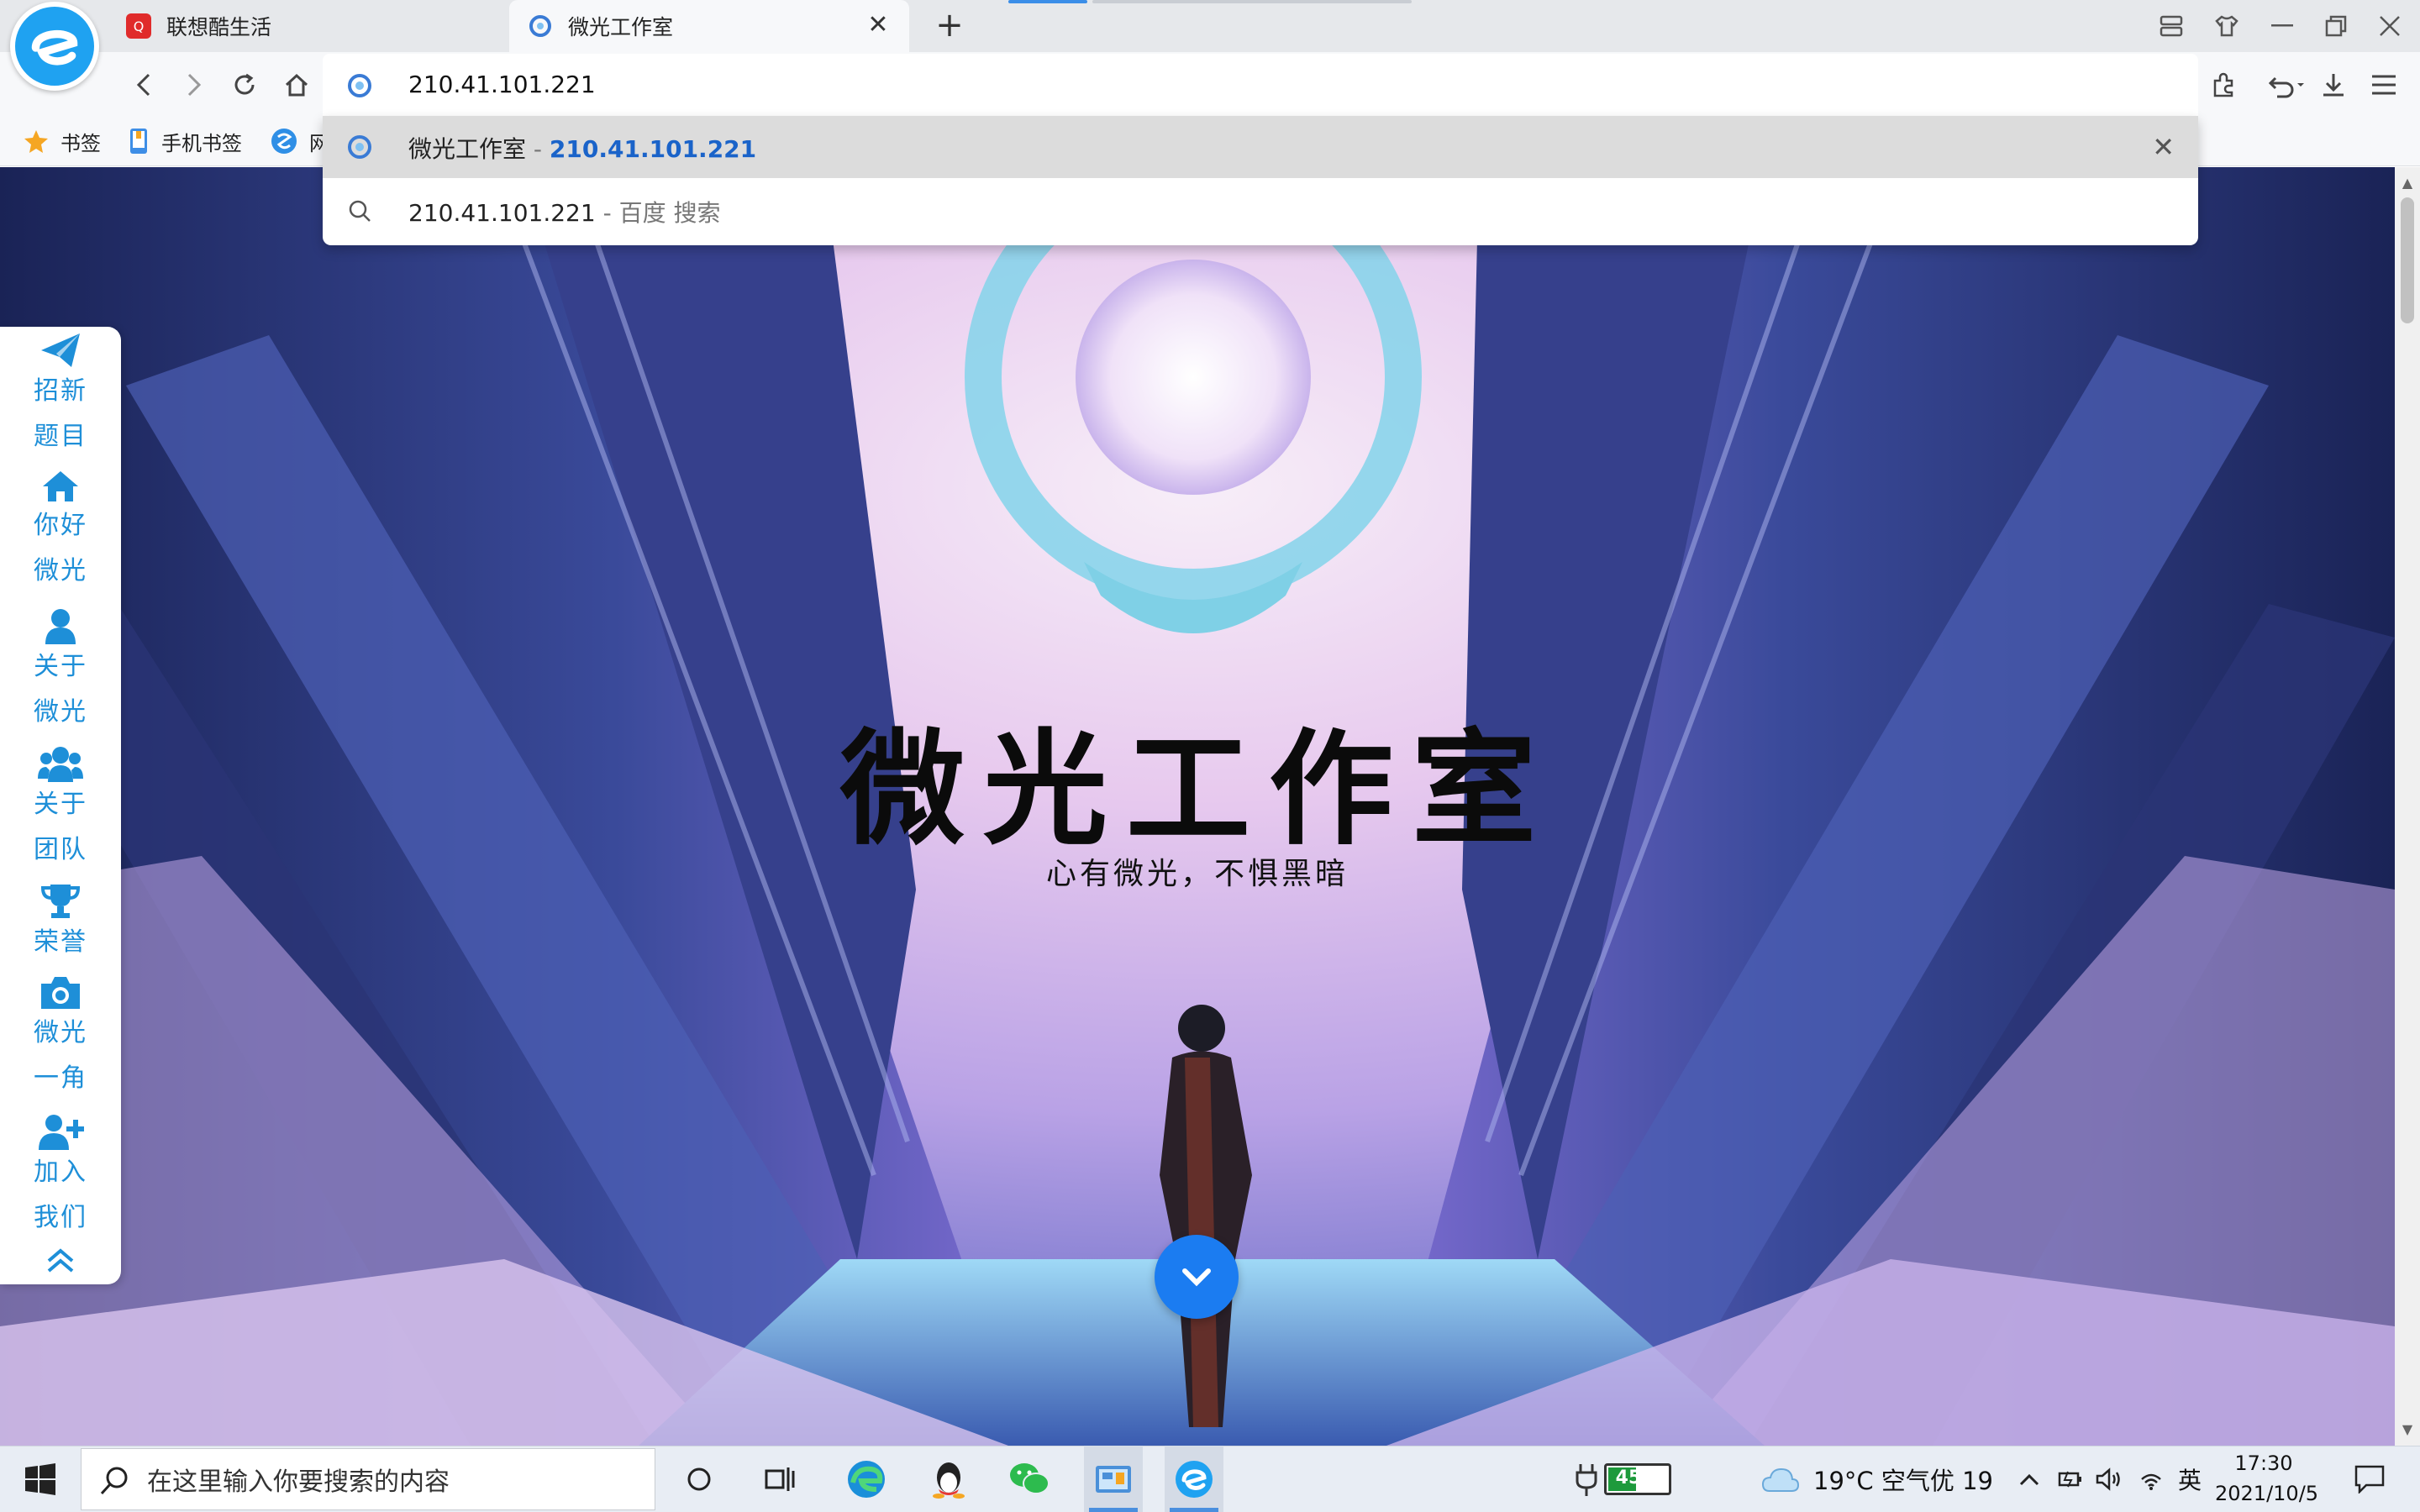 This screenshot has width=2420, height=1512. What do you see at coordinates (54, 46) in the screenshot?
I see `browser-logo` at bounding box center [54, 46].